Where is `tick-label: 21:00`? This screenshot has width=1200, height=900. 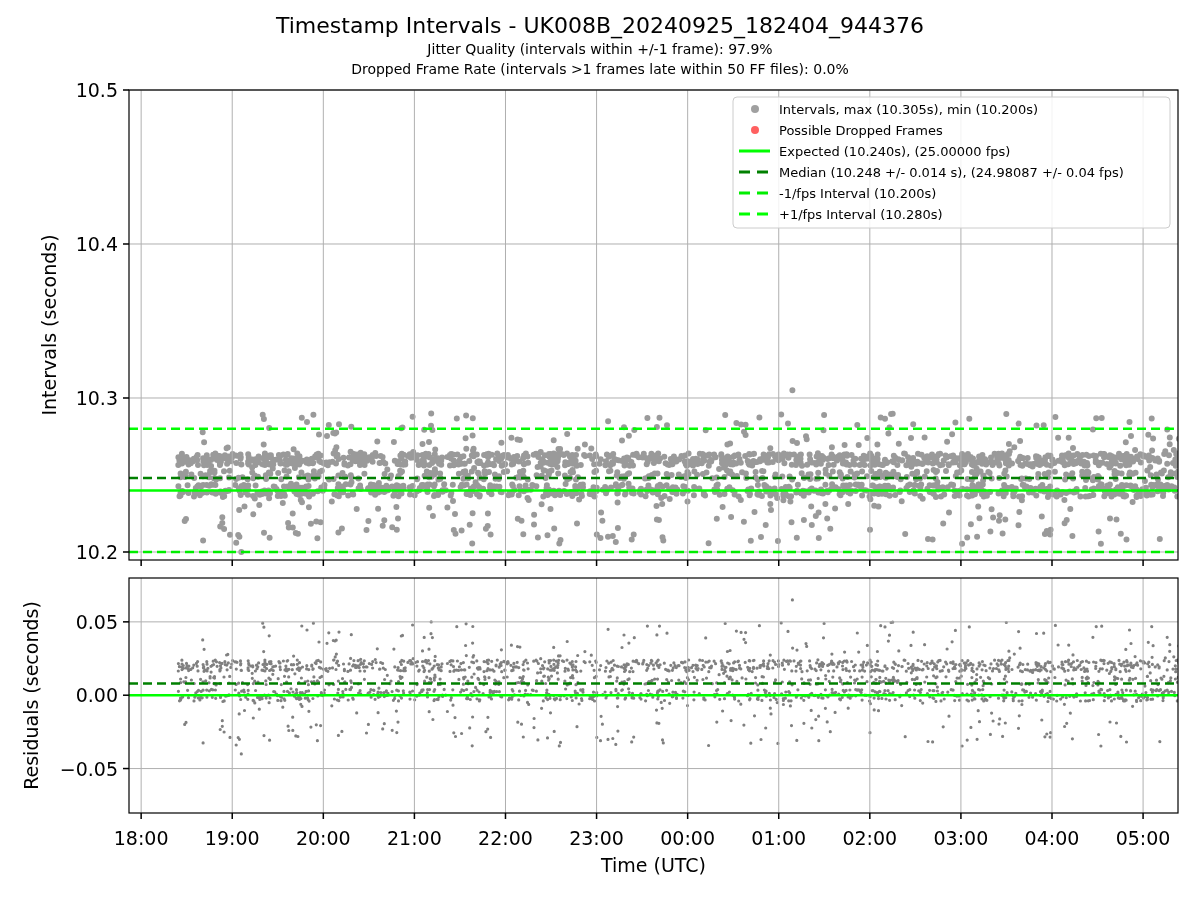
tick-label: 21:00 is located at coordinates (414, 838).